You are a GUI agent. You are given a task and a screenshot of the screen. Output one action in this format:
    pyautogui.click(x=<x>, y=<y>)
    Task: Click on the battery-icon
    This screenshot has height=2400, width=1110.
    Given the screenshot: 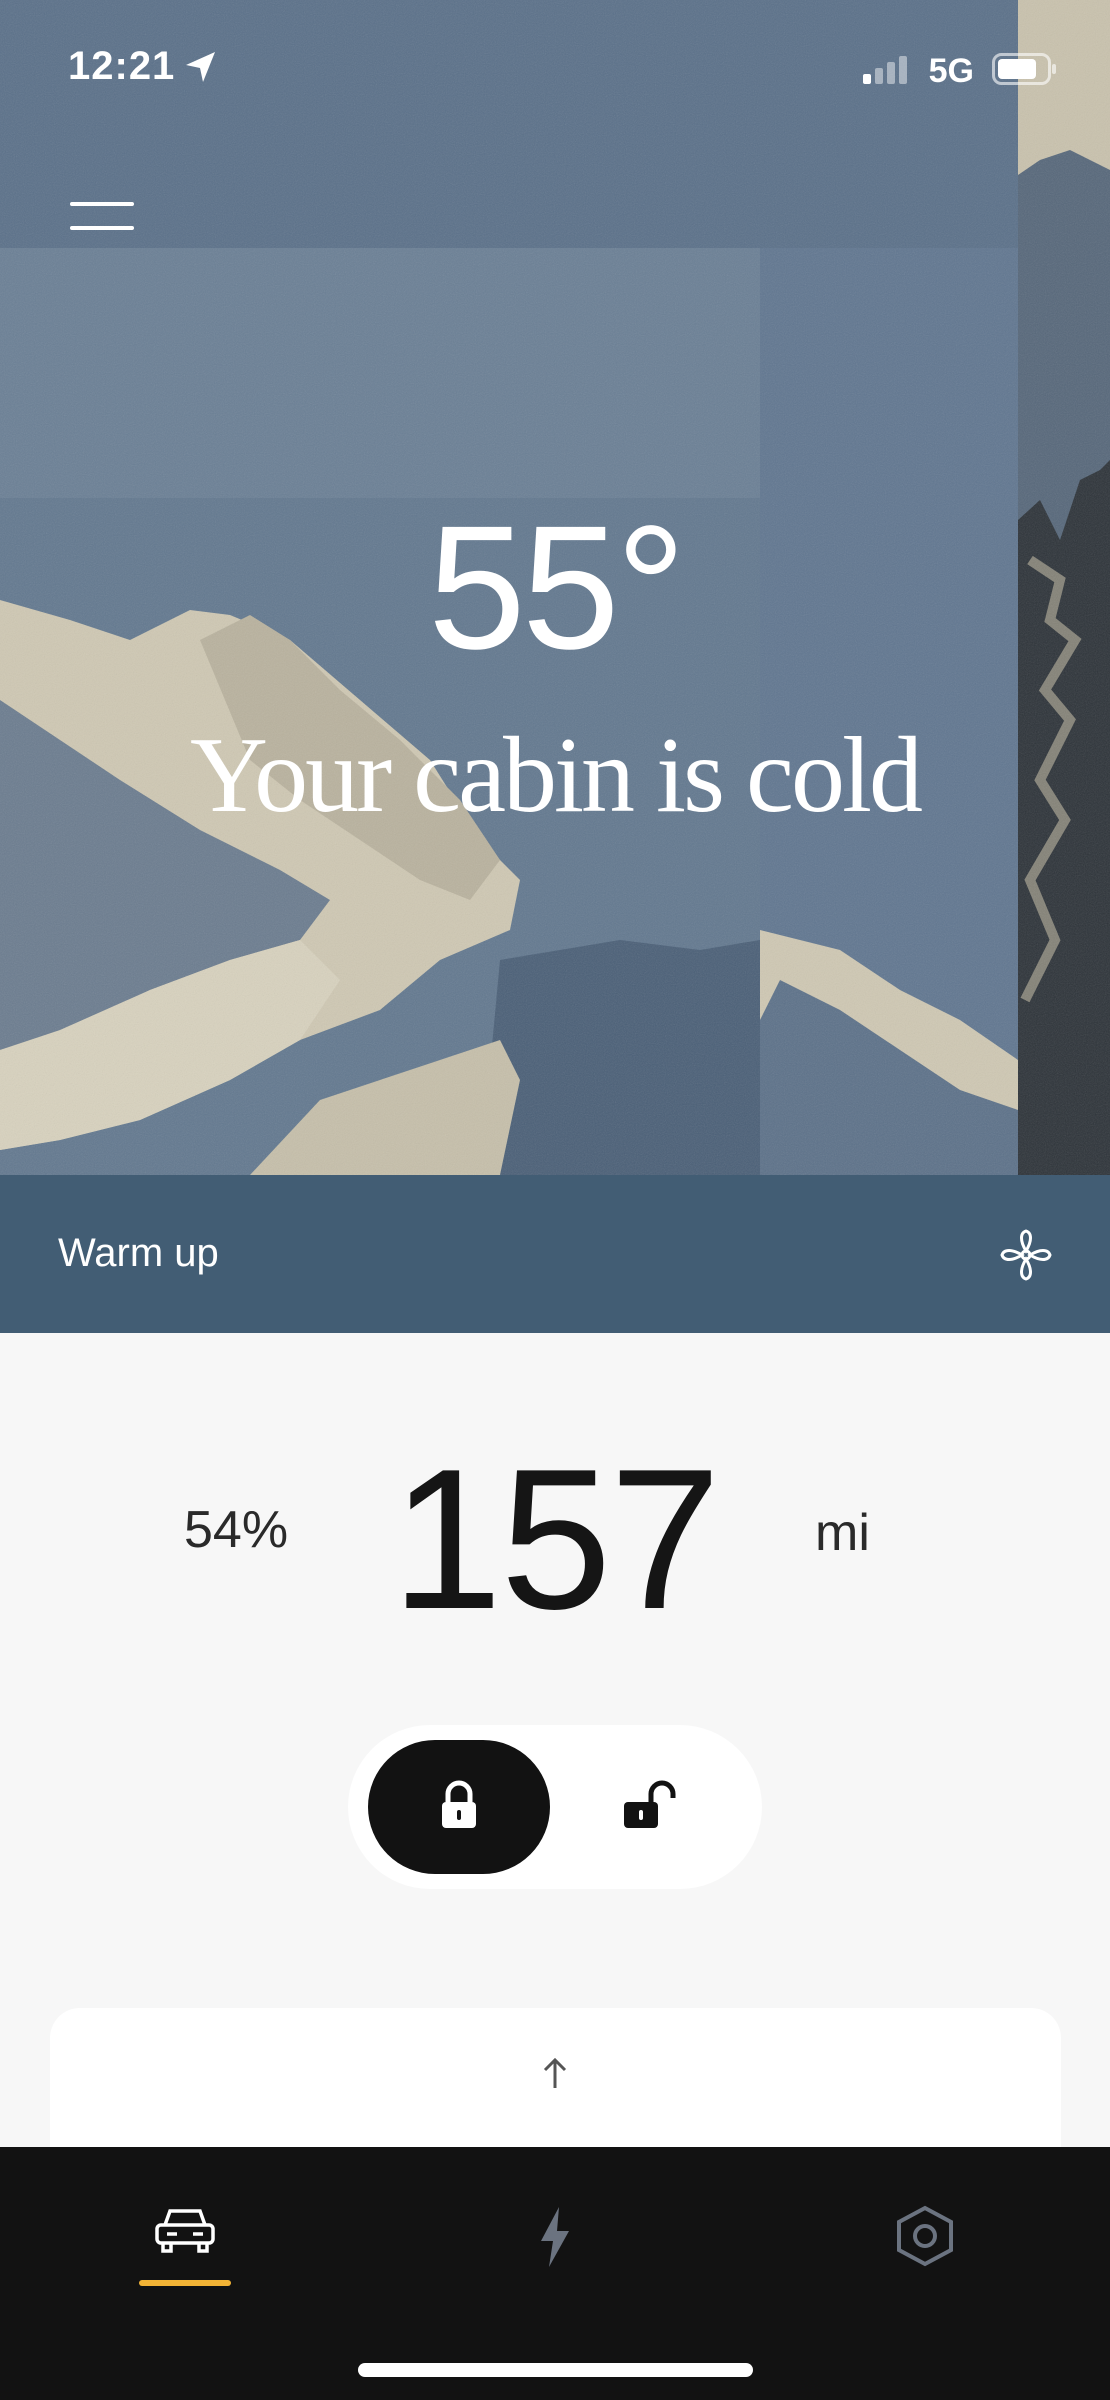 What is the action you would take?
    pyautogui.click(x=1025, y=71)
    